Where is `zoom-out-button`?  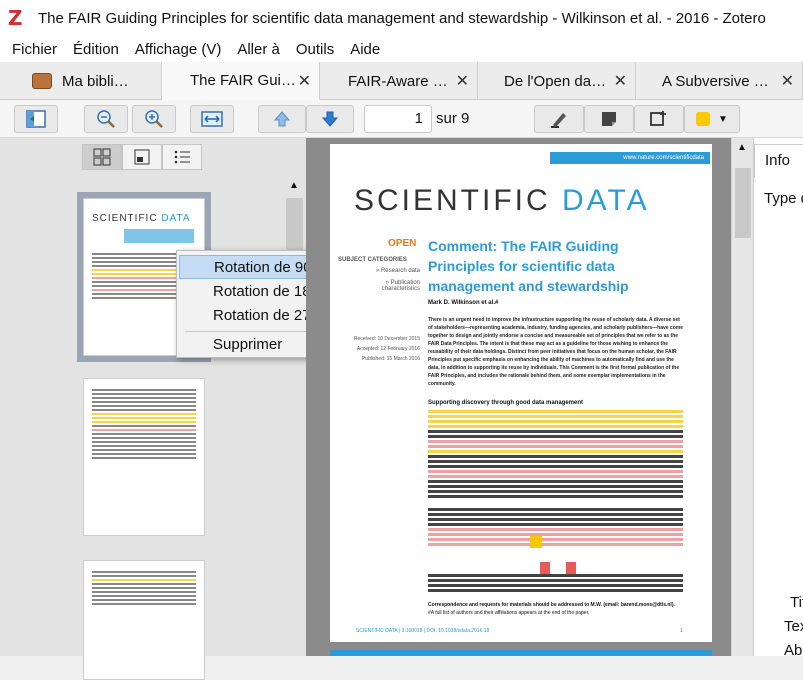 zoom-out-button is located at coordinates (106, 119).